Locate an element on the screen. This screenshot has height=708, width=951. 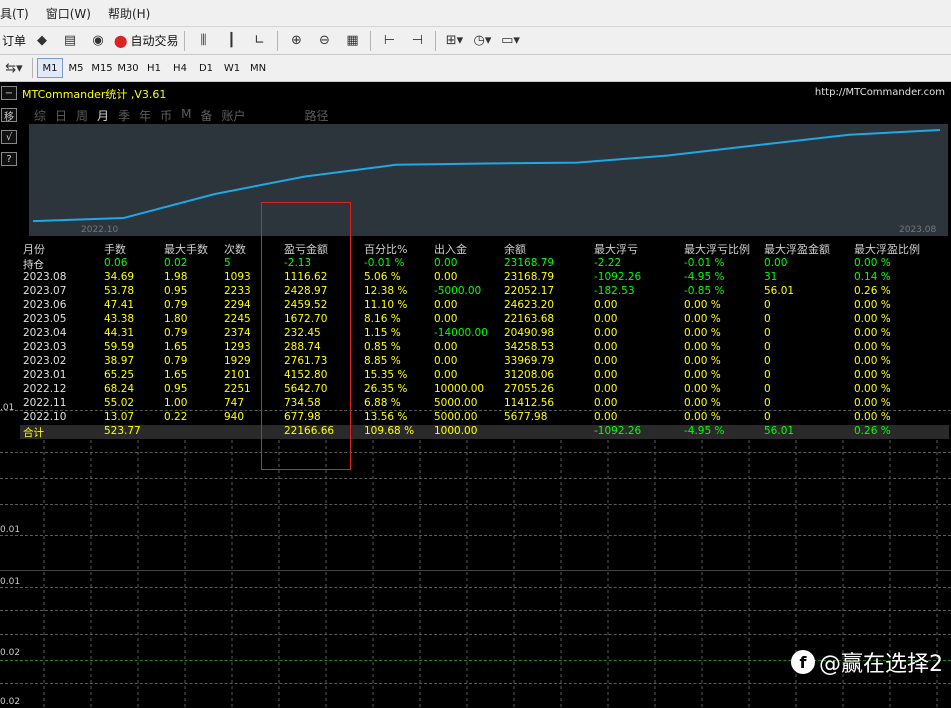
table-cell: 手数 is located at coordinates (115, 249).